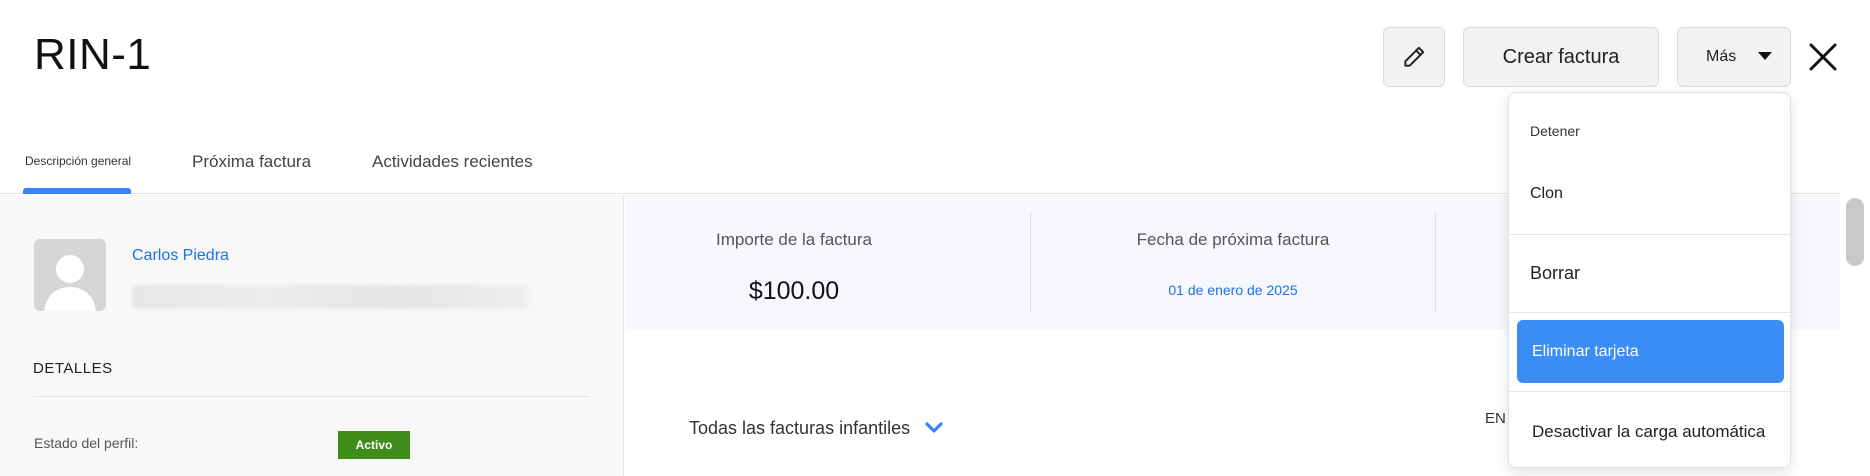 Image resolution: width=1870 pixels, height=476 pixels. I want to click on caret-down-icon, so click(1765, 56).